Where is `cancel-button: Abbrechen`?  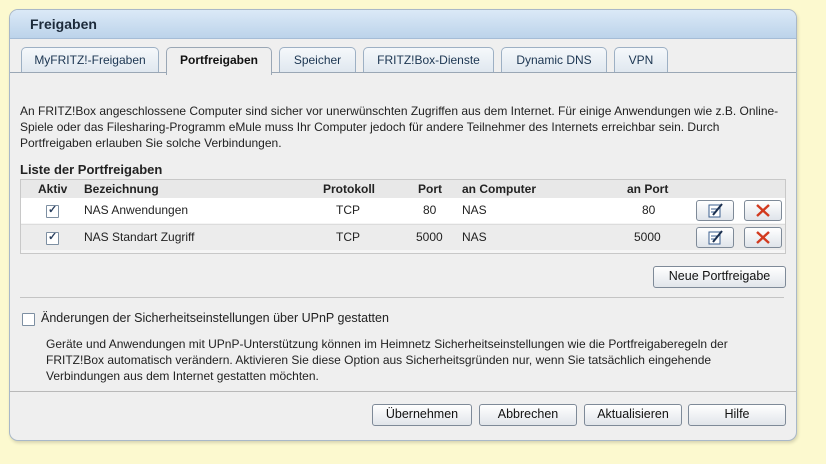 cancel-button: Abbrechen is located at coordinates (528, 415).